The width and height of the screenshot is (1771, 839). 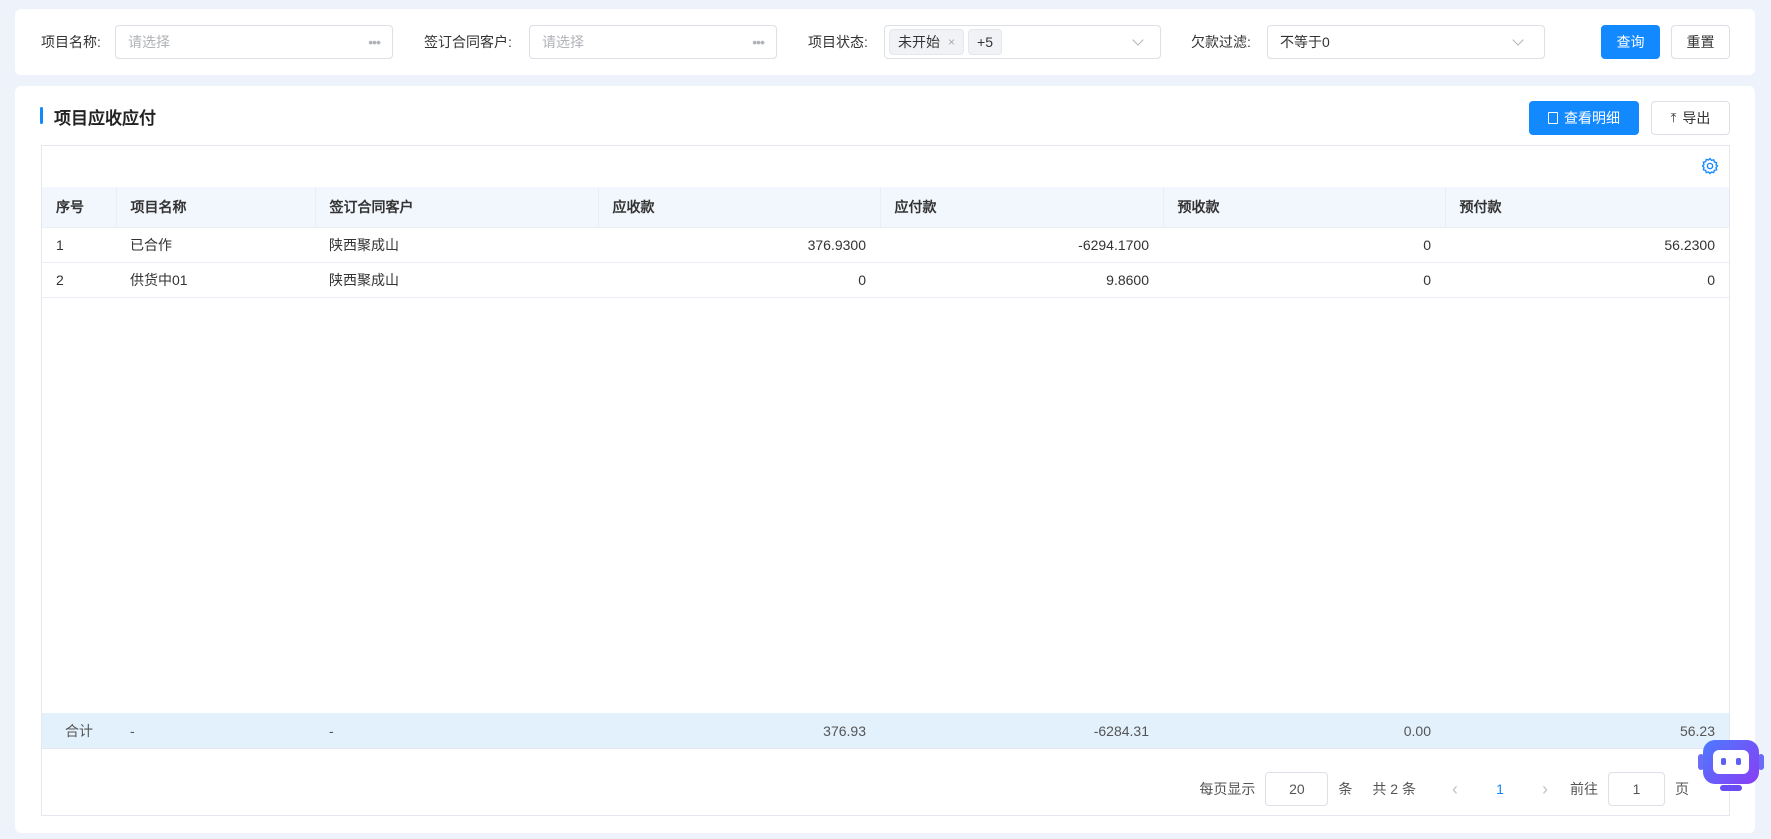 I want to click on customer-input: 请选择 •••, so click(x=653, y=42).